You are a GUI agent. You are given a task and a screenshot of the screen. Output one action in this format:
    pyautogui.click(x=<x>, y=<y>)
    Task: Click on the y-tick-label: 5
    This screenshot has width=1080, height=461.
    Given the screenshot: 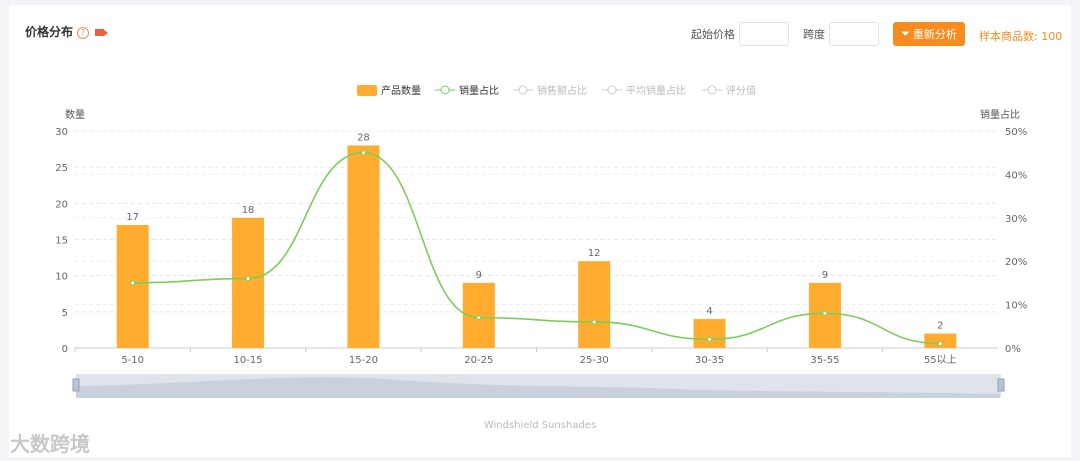 What is the action you would take?
    pyautogui.click(x=65, y=313)
    